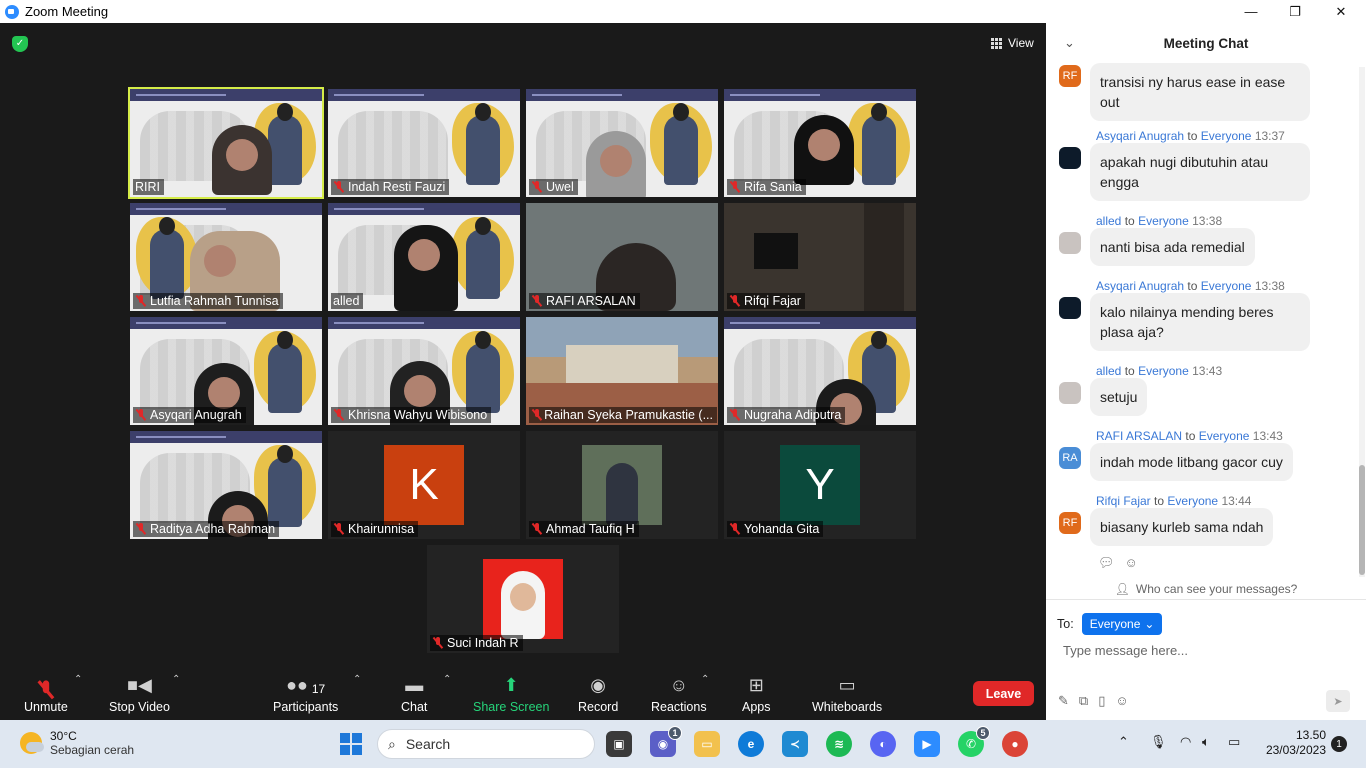 The height and width of the screenshot is (768, 1366). I want to click on screenshot-icon: ⧉, so click(1083, 701).